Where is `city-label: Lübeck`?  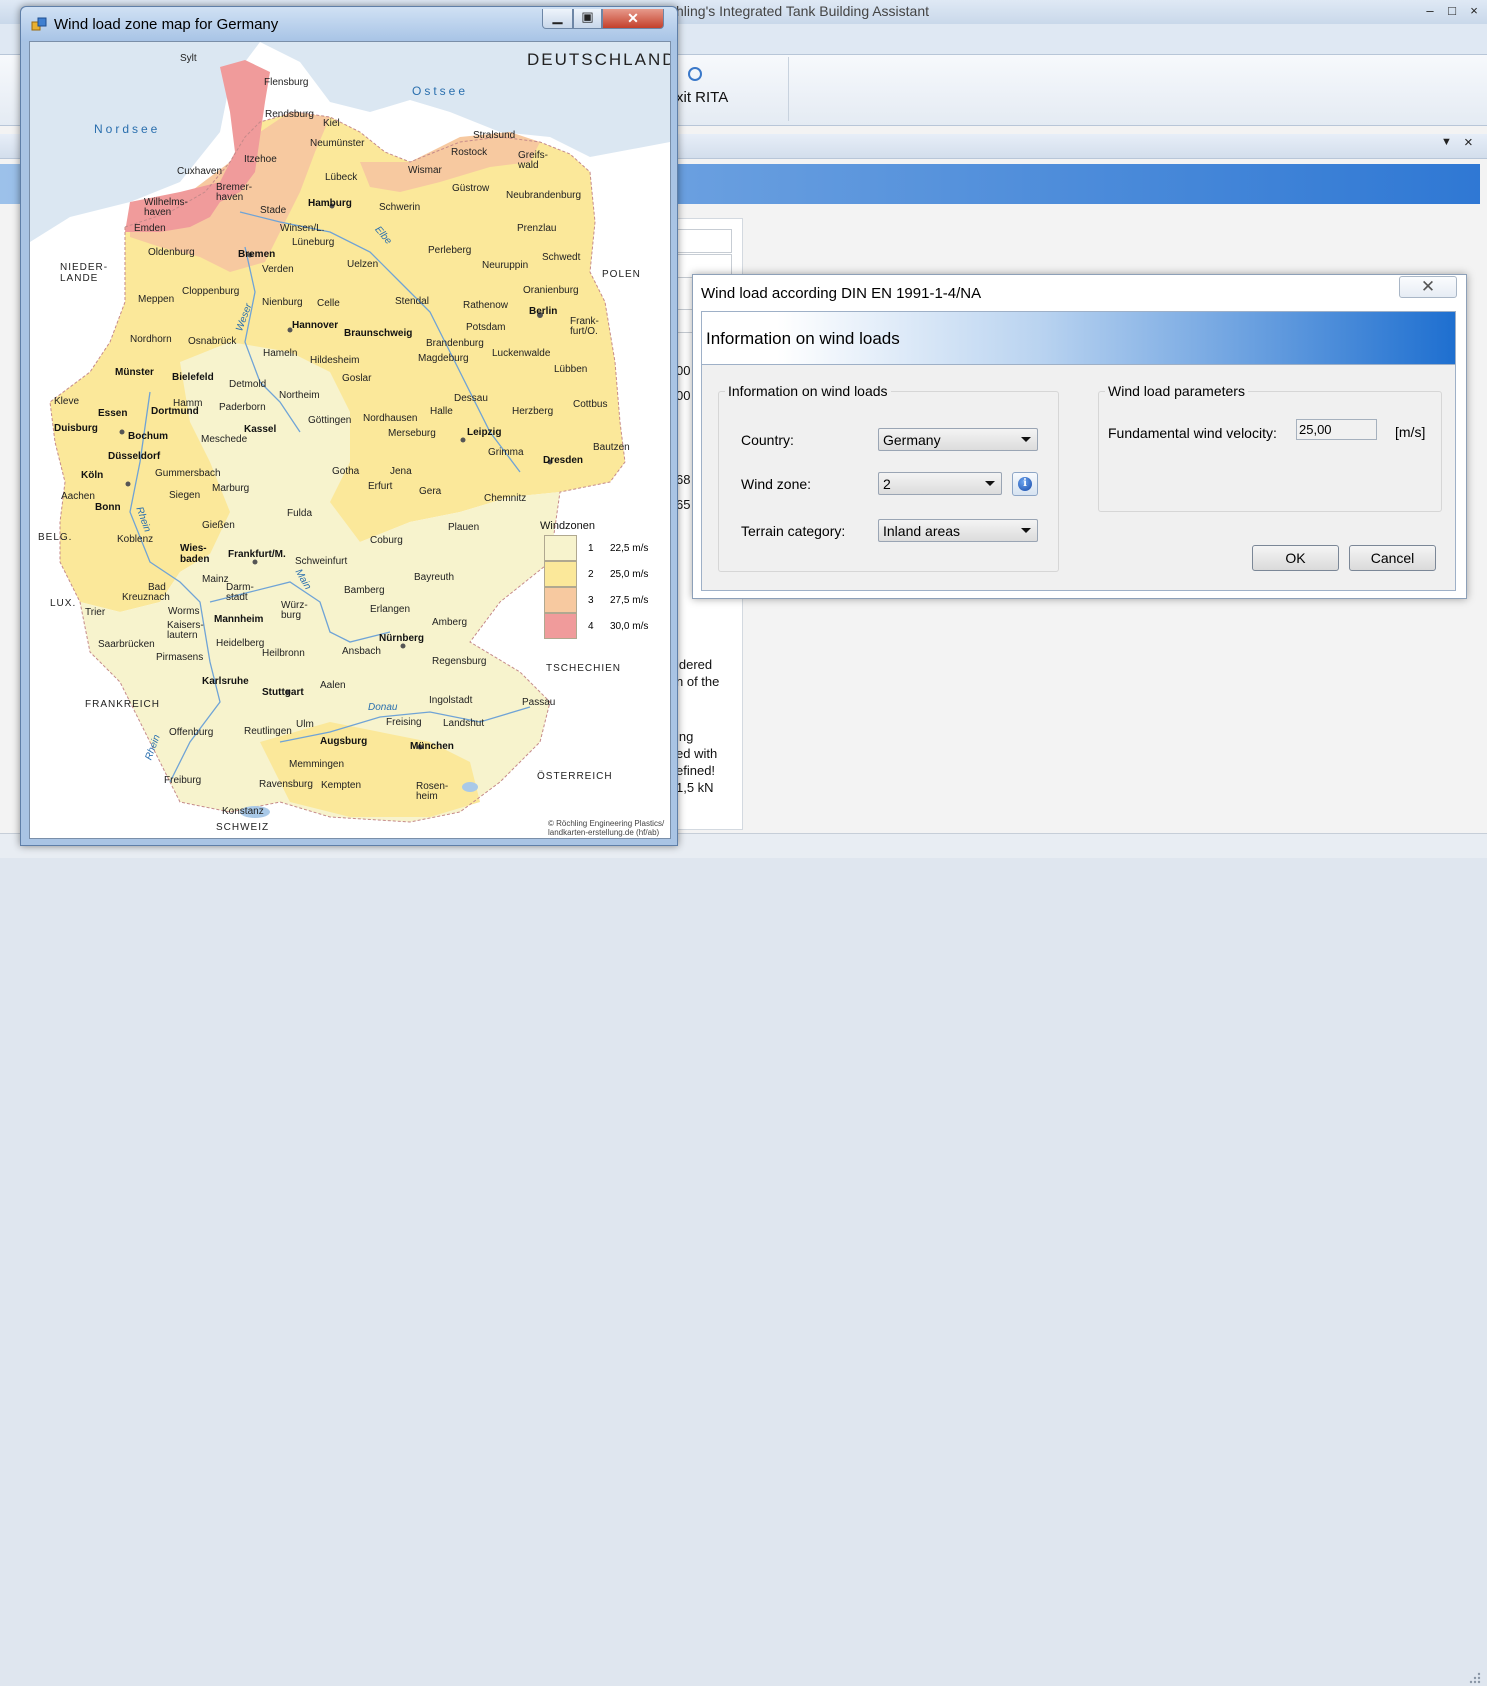
city-label: Lübeck is located at coordinates (341, 177).